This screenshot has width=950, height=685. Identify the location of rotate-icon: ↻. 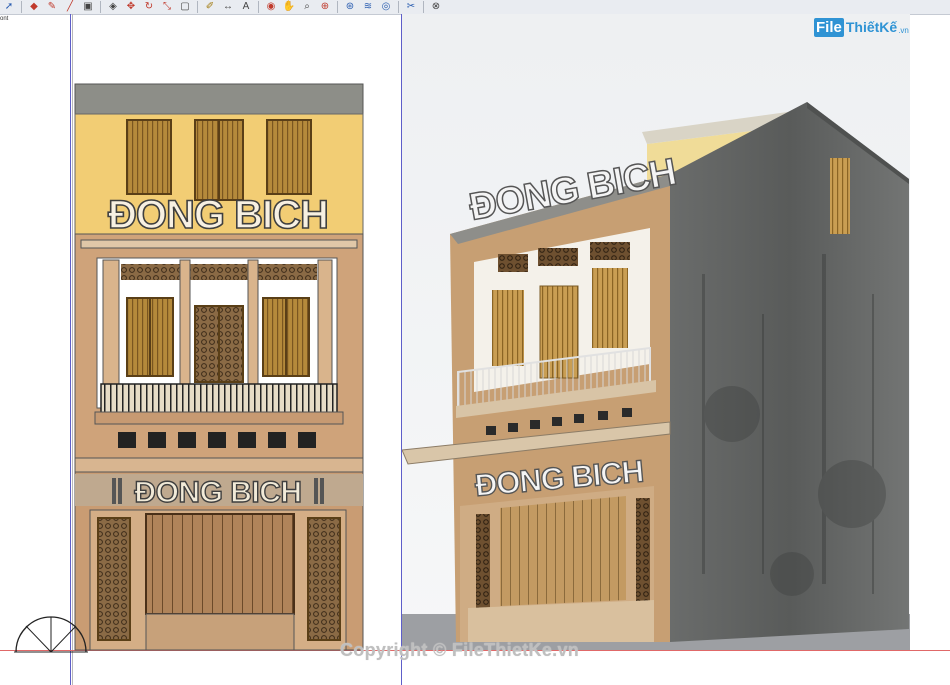
(149, 7).